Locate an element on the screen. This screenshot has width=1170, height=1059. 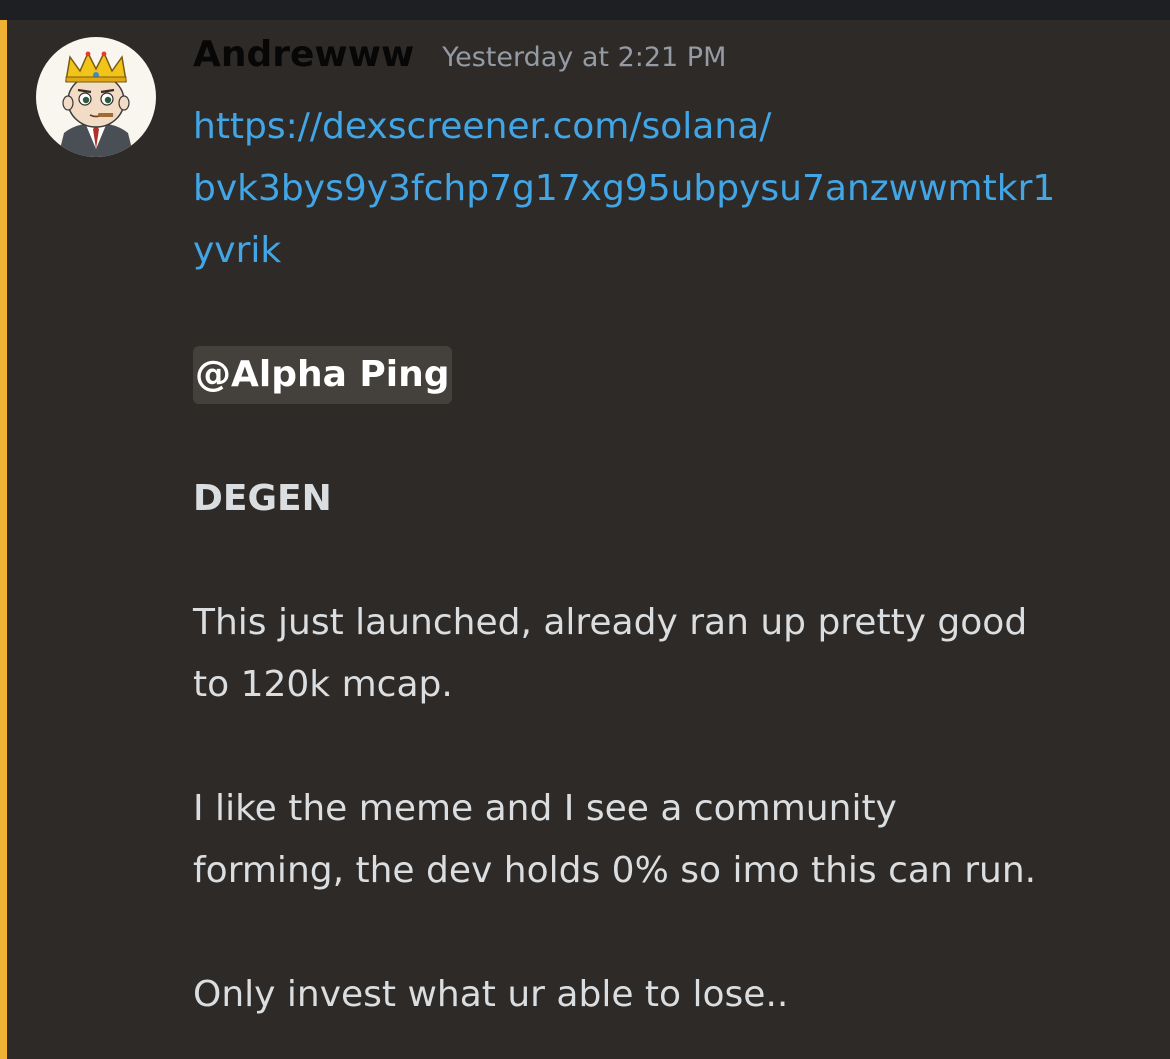
paragraph-line: Only invest what ur able to lose.. is located at coordinates (491, 994).